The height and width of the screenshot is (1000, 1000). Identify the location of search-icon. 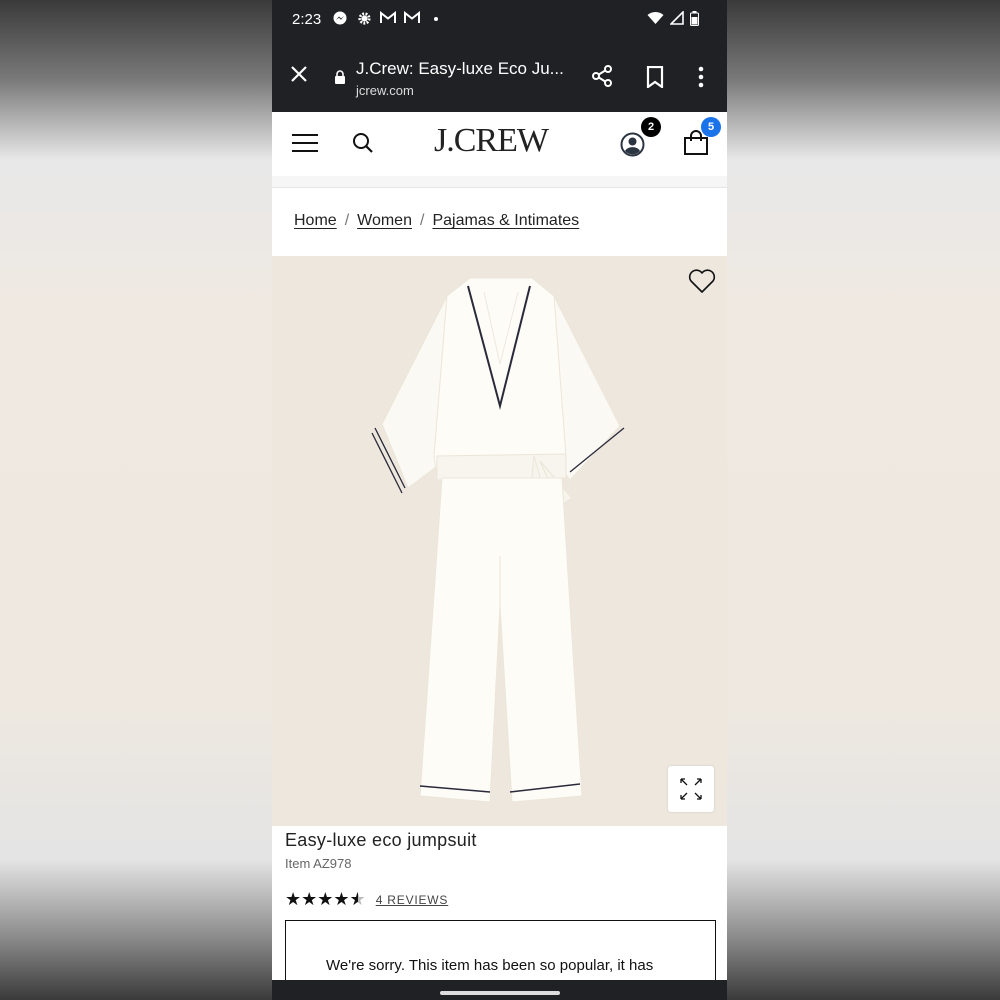
(363, 145).